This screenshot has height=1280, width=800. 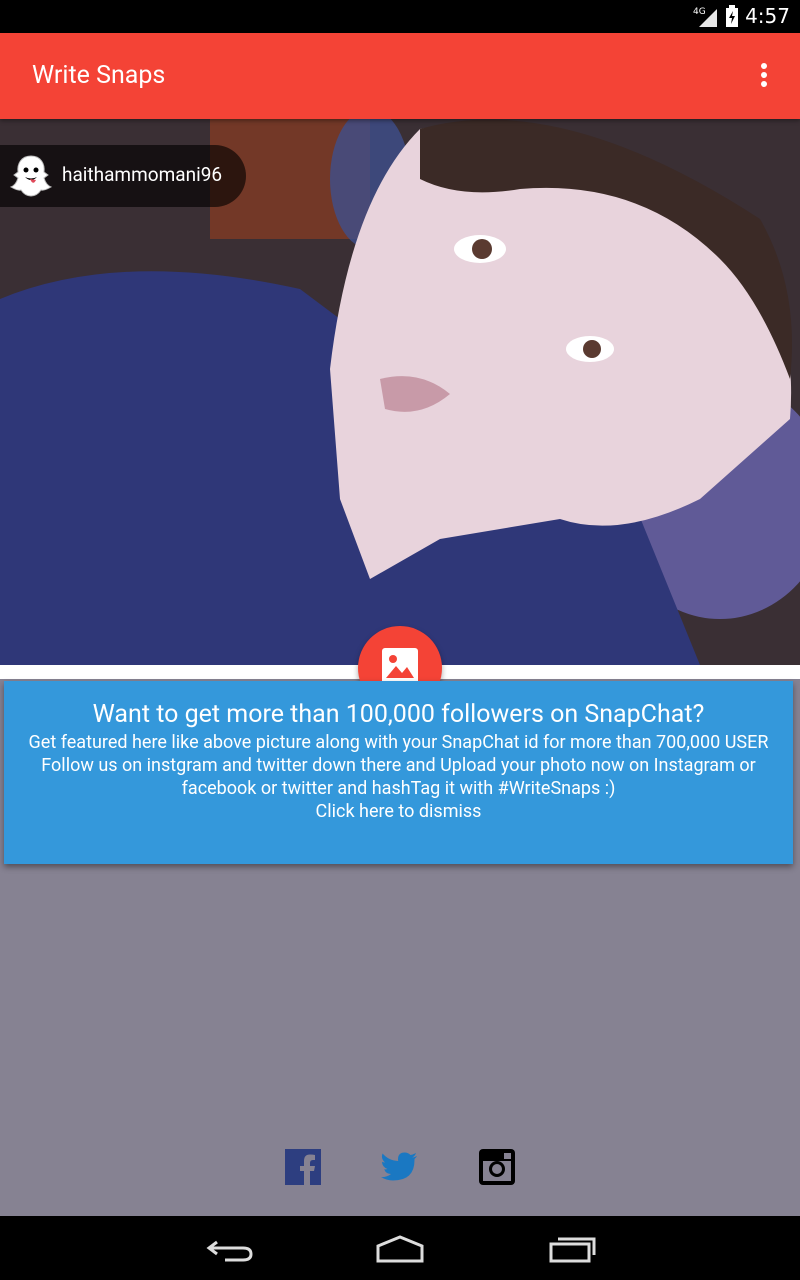 I want to click on navigation-bar, so click(x=400, y=1248).